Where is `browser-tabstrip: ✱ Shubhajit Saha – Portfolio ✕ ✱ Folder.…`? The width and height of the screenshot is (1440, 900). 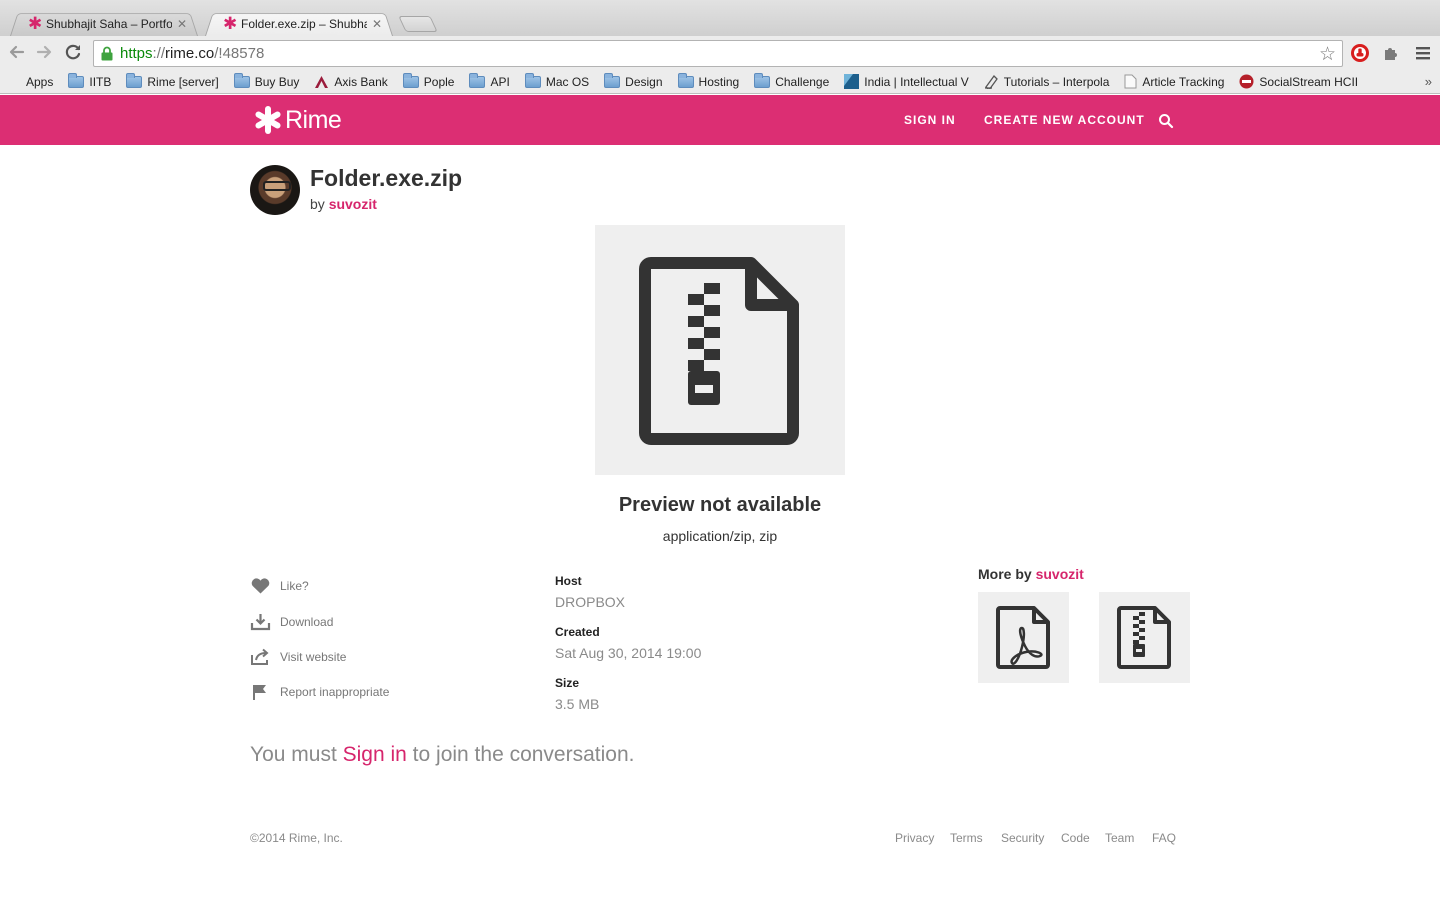
browser-tabstrip: ✱ Shubhajit Saha – Portfolio ✕ ✱ Folder.… is located at coordinates (720, 18).